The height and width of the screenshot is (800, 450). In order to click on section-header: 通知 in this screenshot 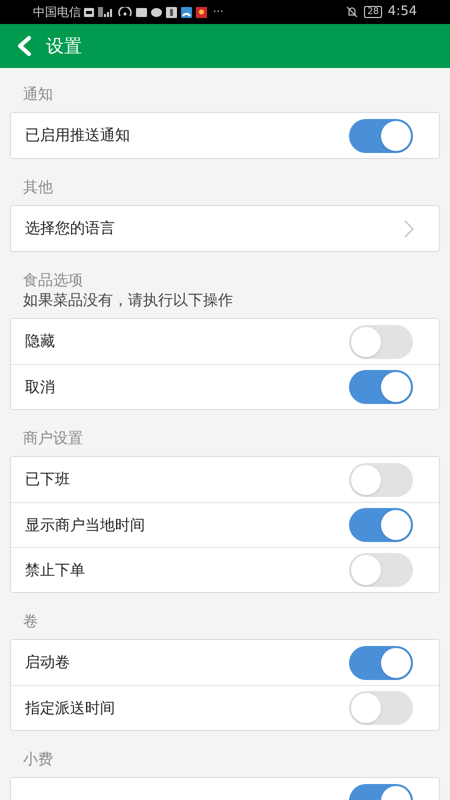, I will do `click(38, 94)`.